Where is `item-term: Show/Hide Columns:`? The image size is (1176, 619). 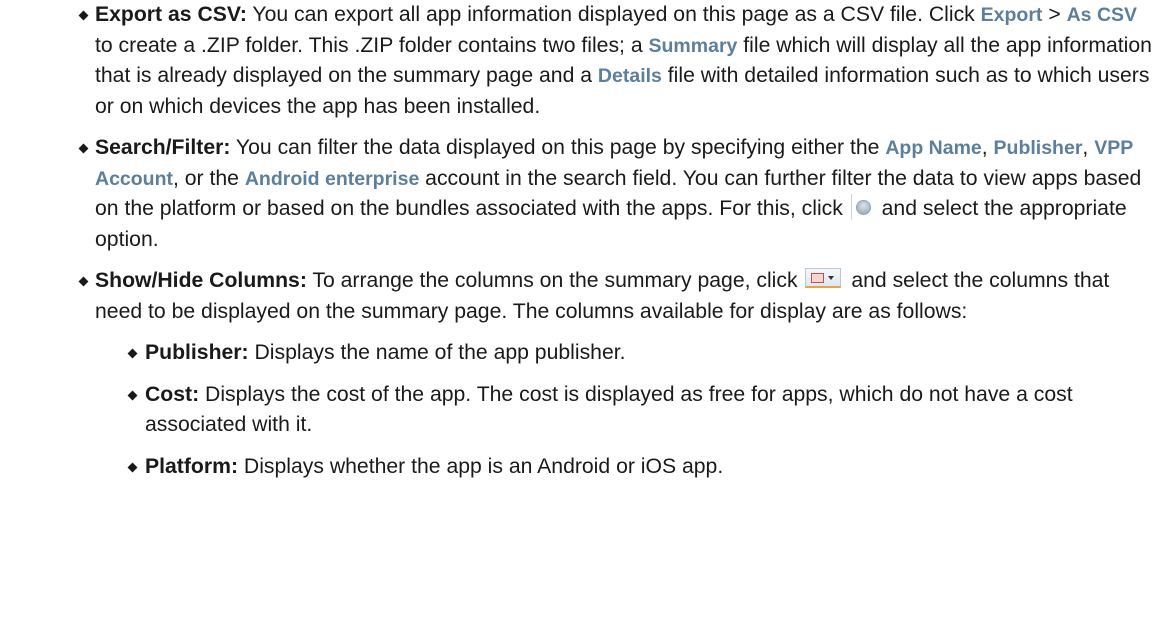
item-term: Show/Hide Columns: is located at coordinates (201, 280).